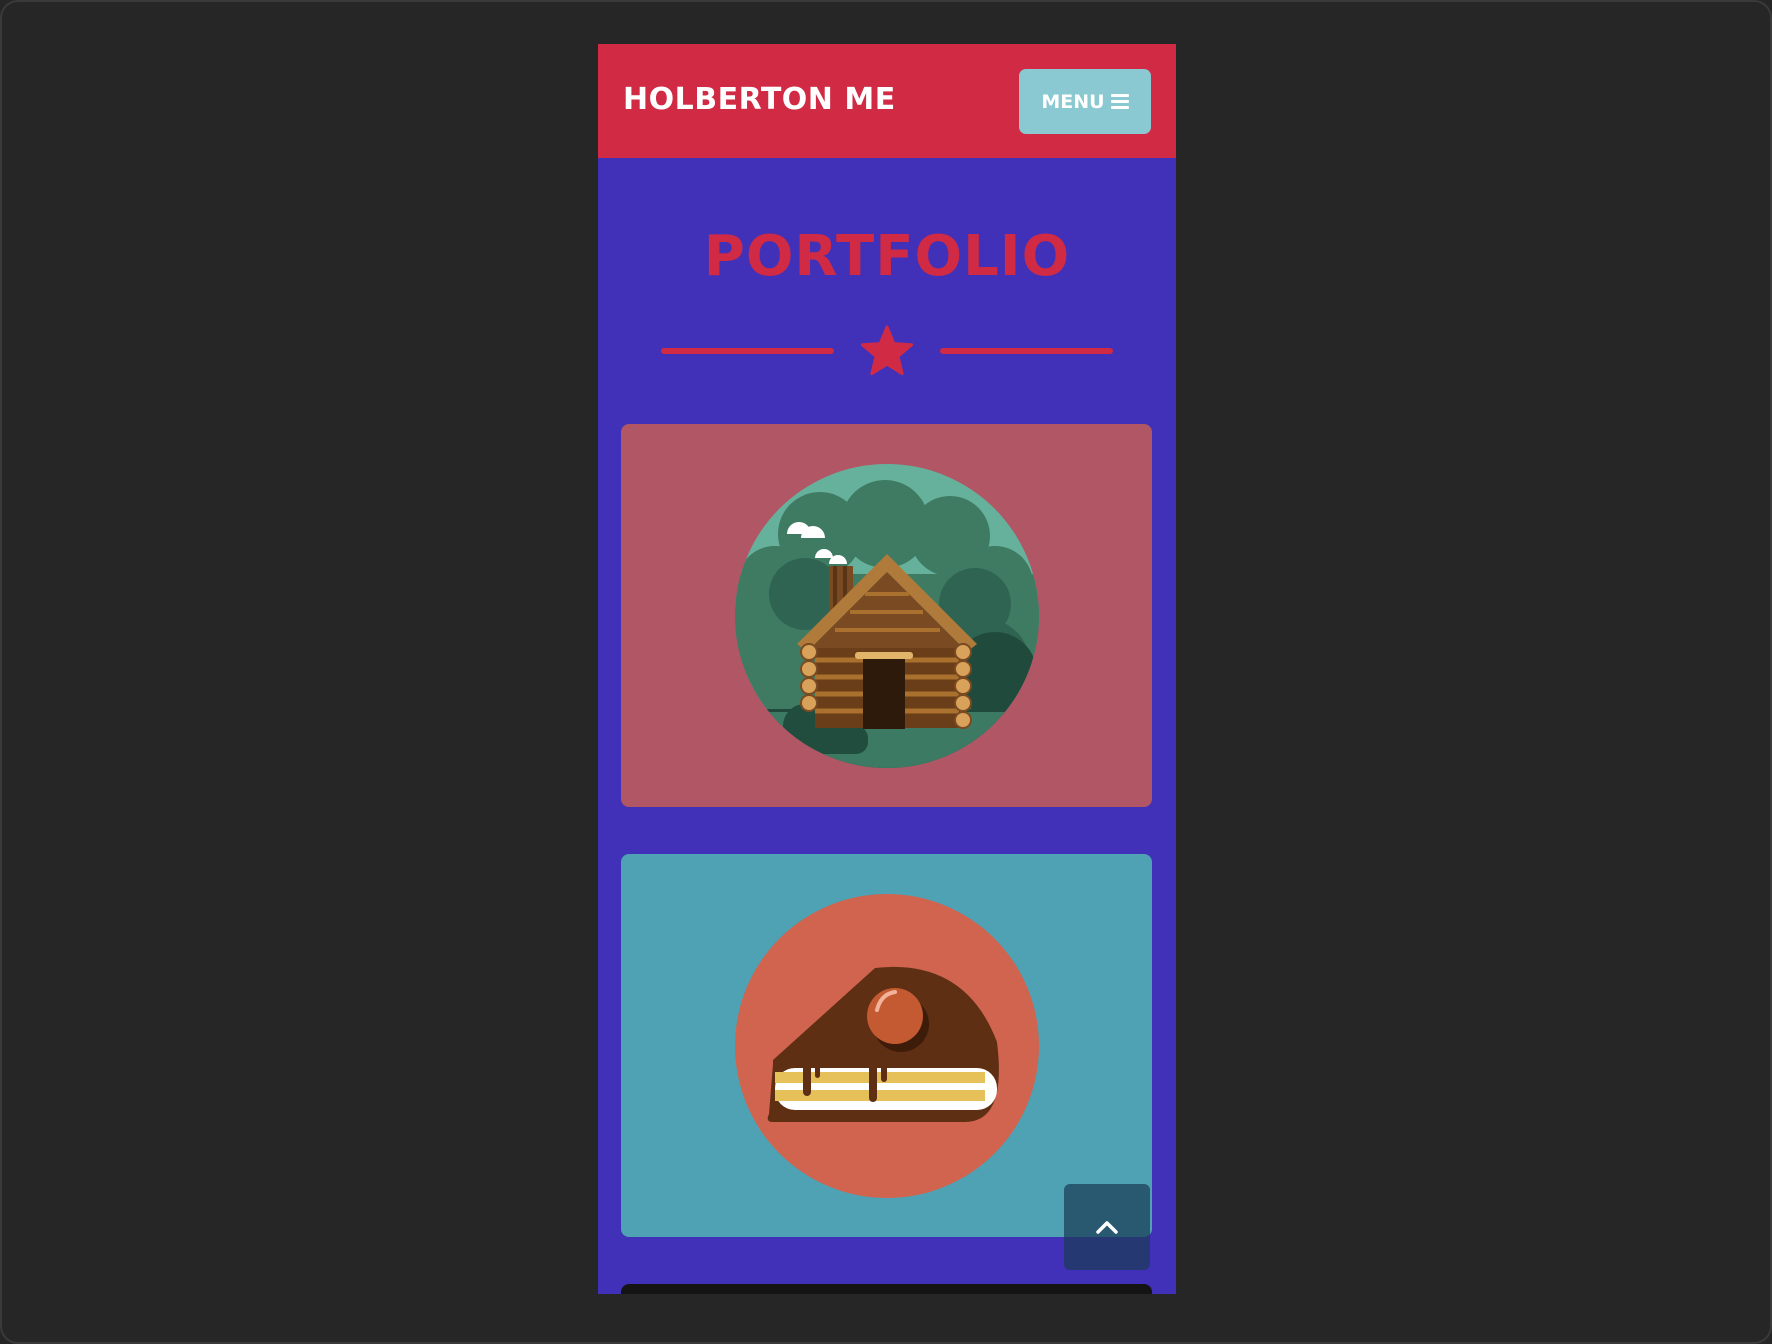 Image resolution: width=1772 pixels, height=1344 pixels. I want to click on hamburger-icon, so click(1119, 101).